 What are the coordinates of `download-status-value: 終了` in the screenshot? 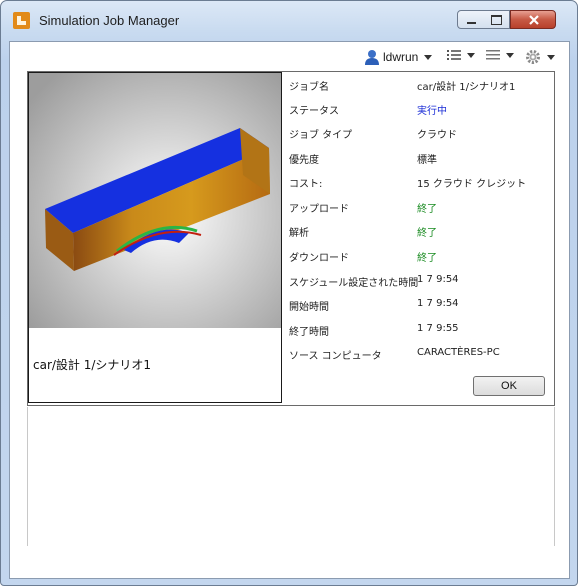 It's located at (427, 258).